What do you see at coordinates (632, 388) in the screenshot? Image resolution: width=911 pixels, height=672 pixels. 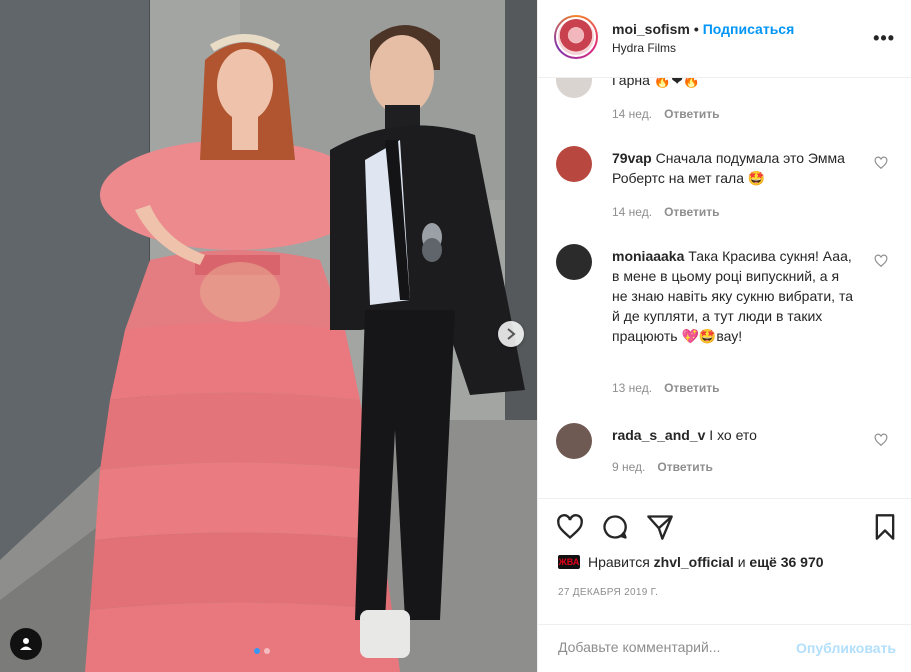 I see `comment-age: 13 нед.` at bounding box center [632, 388].